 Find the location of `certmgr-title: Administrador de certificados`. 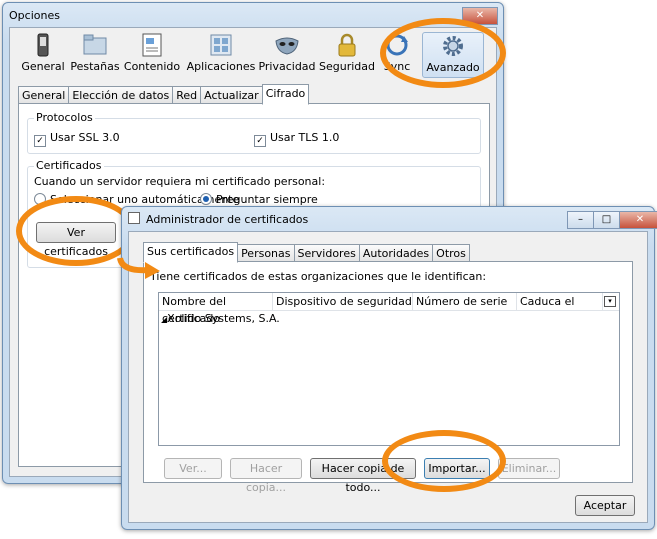

certmgr-title: Administrador de certificados is located at coordinates (218, 219).